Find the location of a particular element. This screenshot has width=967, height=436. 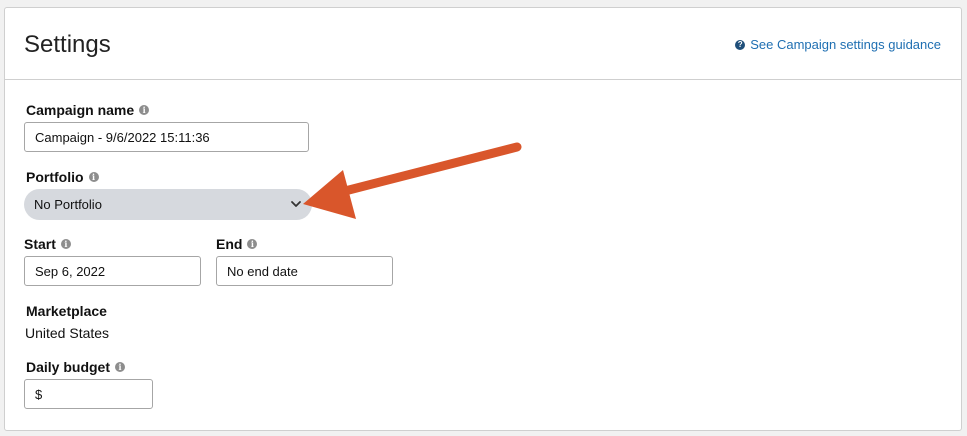

campaign-settings-guidance-link: ? See Campaign settings guidance is located at coordinates (838, 44).